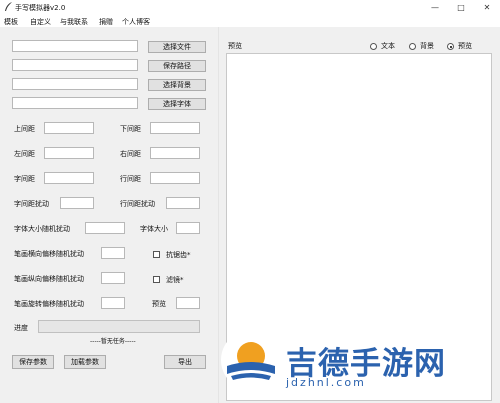 The width and height of the screenshot is (500, 403). Describe the element at coordinates (218, 215) in the screenshot. I see `panel-divider` at that location.